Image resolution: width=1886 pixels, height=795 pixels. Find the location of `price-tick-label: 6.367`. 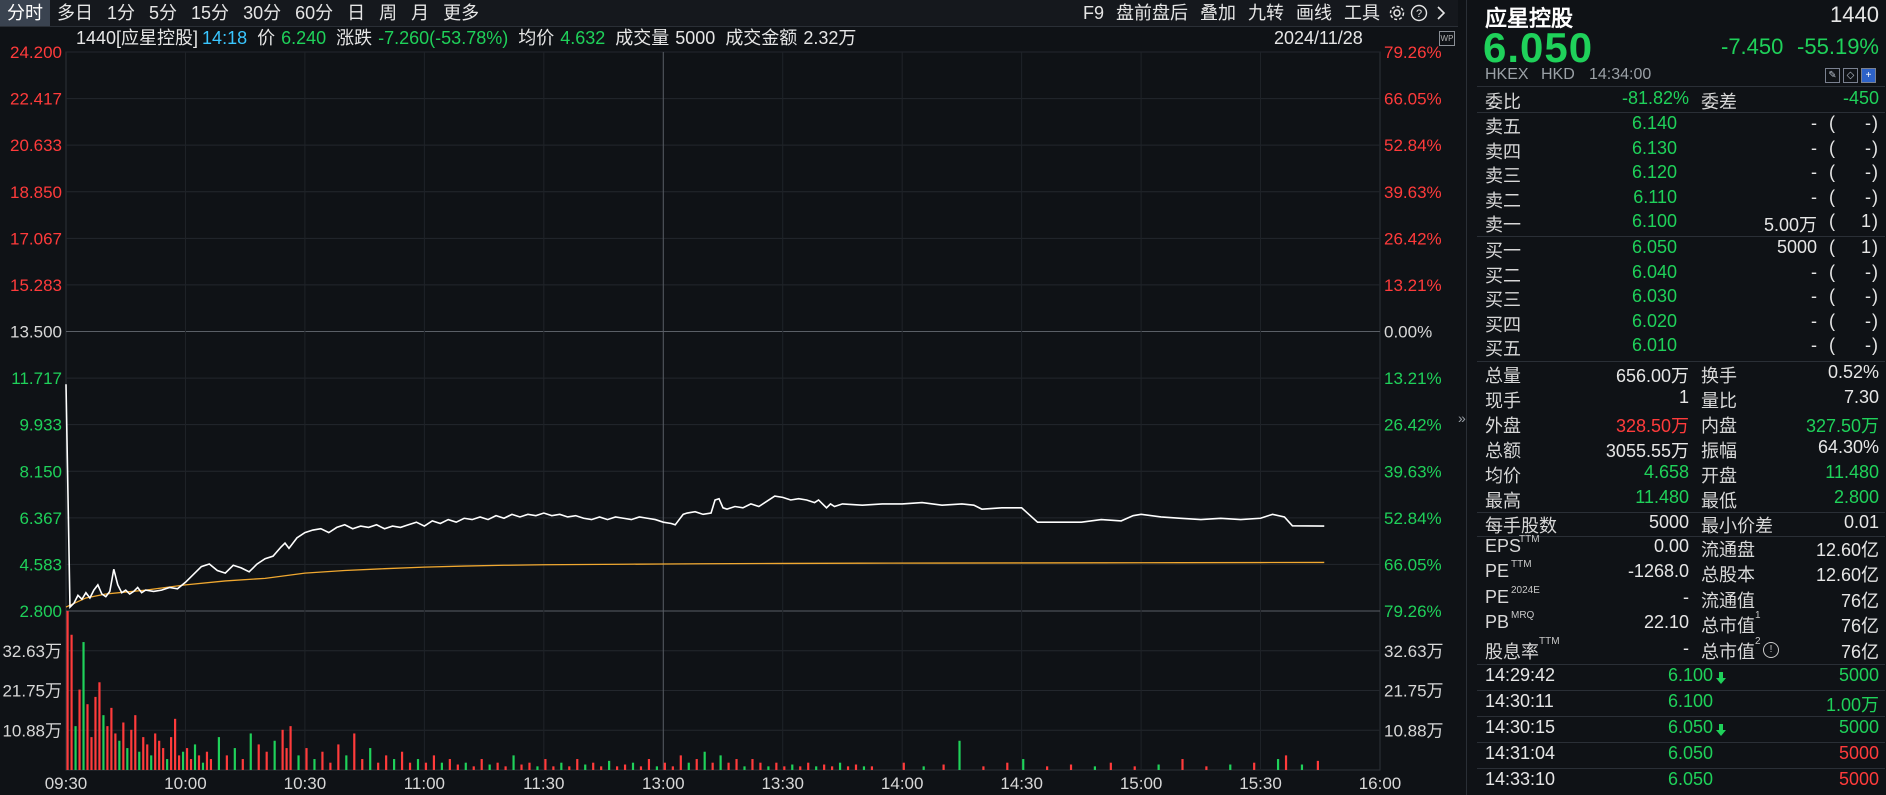

price-tick-label: 6.367 is located at coordinates (40, 518).